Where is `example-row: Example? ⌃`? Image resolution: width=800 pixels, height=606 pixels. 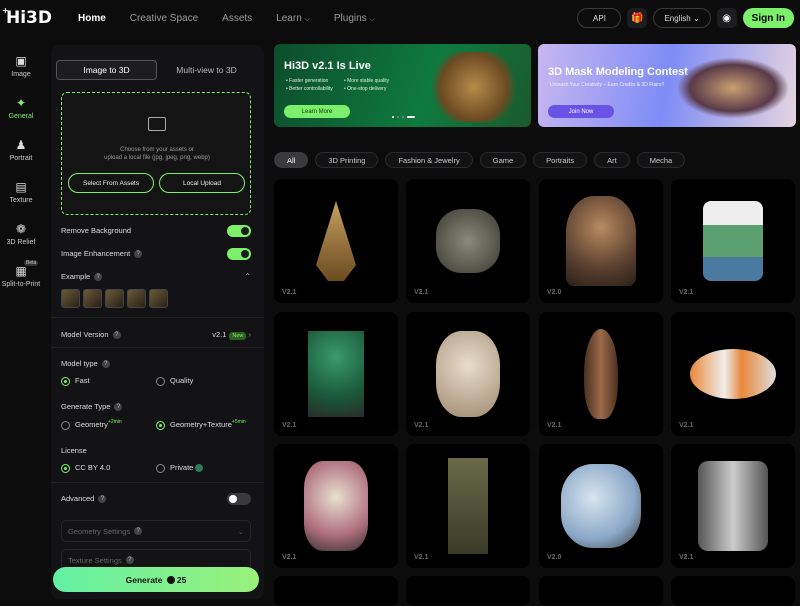
example-row: Example? ⌃ is located at coordinates (156, 276).